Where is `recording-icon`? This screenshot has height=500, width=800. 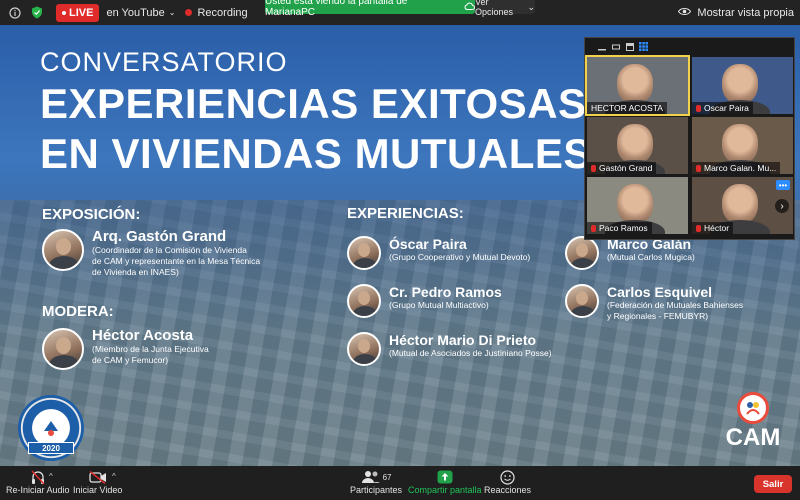 recording-icon is located at coordinates (189, 12).